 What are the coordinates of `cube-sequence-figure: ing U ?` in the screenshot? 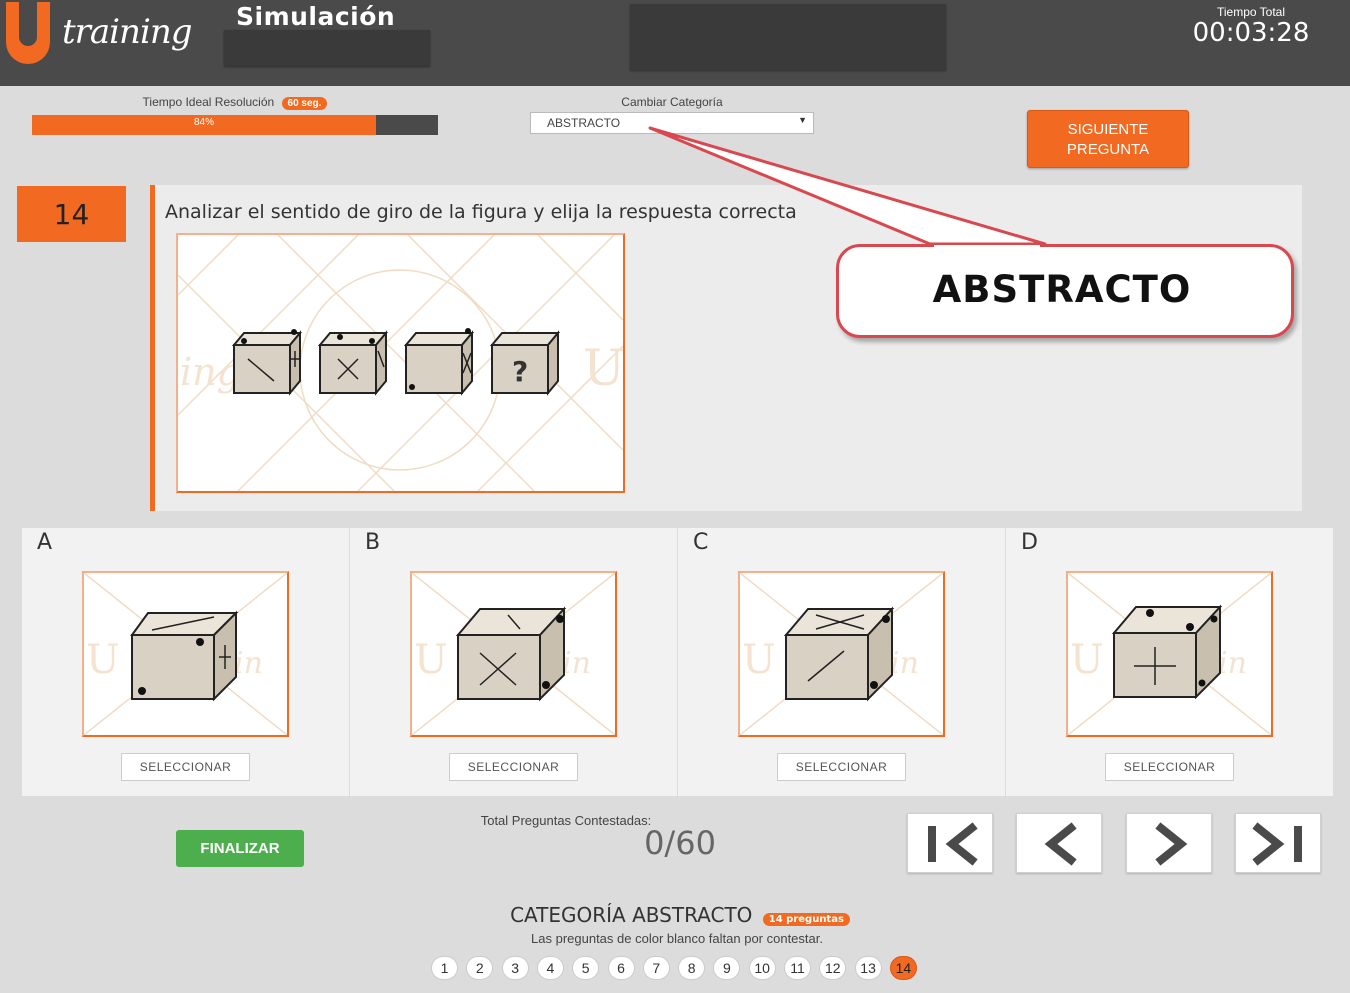 It's located at (400, 363).